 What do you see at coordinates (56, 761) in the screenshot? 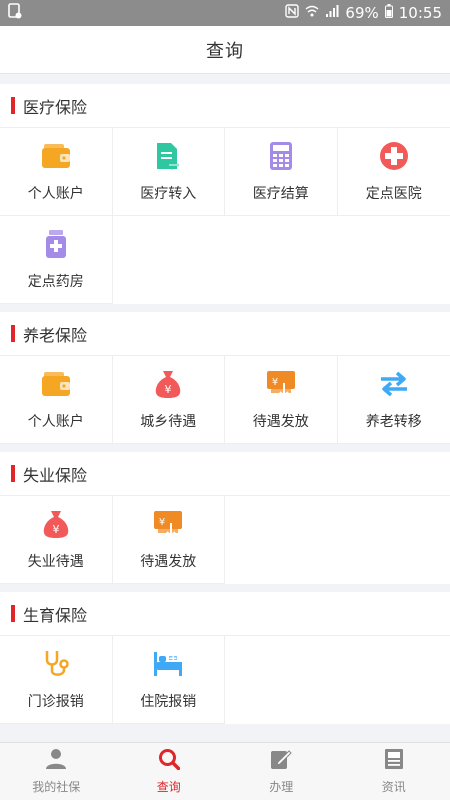
I see `person-icon` at bounding box center [56, 761].